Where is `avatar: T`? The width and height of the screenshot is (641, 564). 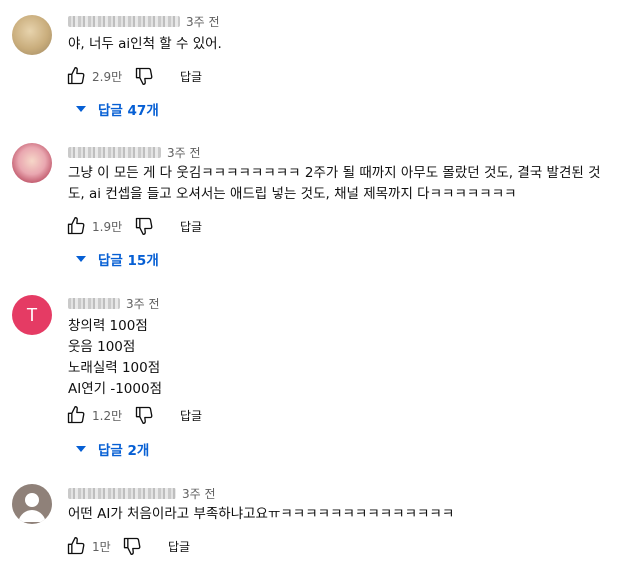 avatar: T is located at coordinates (32, 315).